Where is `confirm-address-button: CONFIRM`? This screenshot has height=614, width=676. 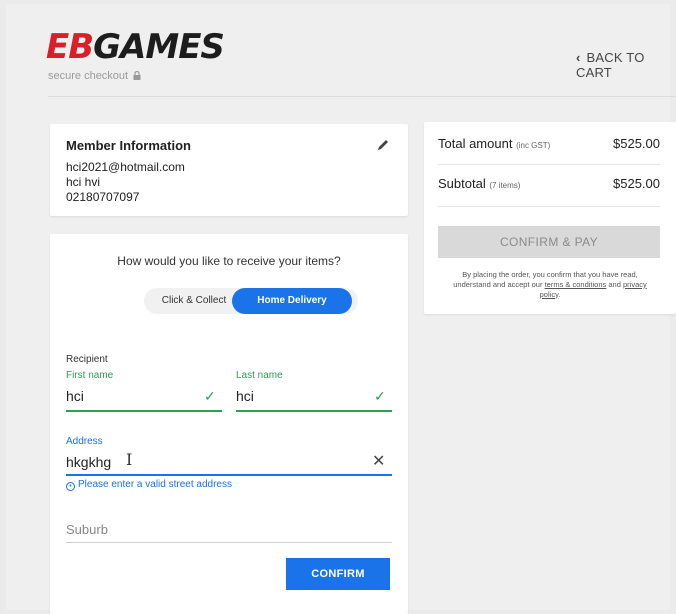
confirm-address-button: CONFIRM is located at coordinates (338, 574).